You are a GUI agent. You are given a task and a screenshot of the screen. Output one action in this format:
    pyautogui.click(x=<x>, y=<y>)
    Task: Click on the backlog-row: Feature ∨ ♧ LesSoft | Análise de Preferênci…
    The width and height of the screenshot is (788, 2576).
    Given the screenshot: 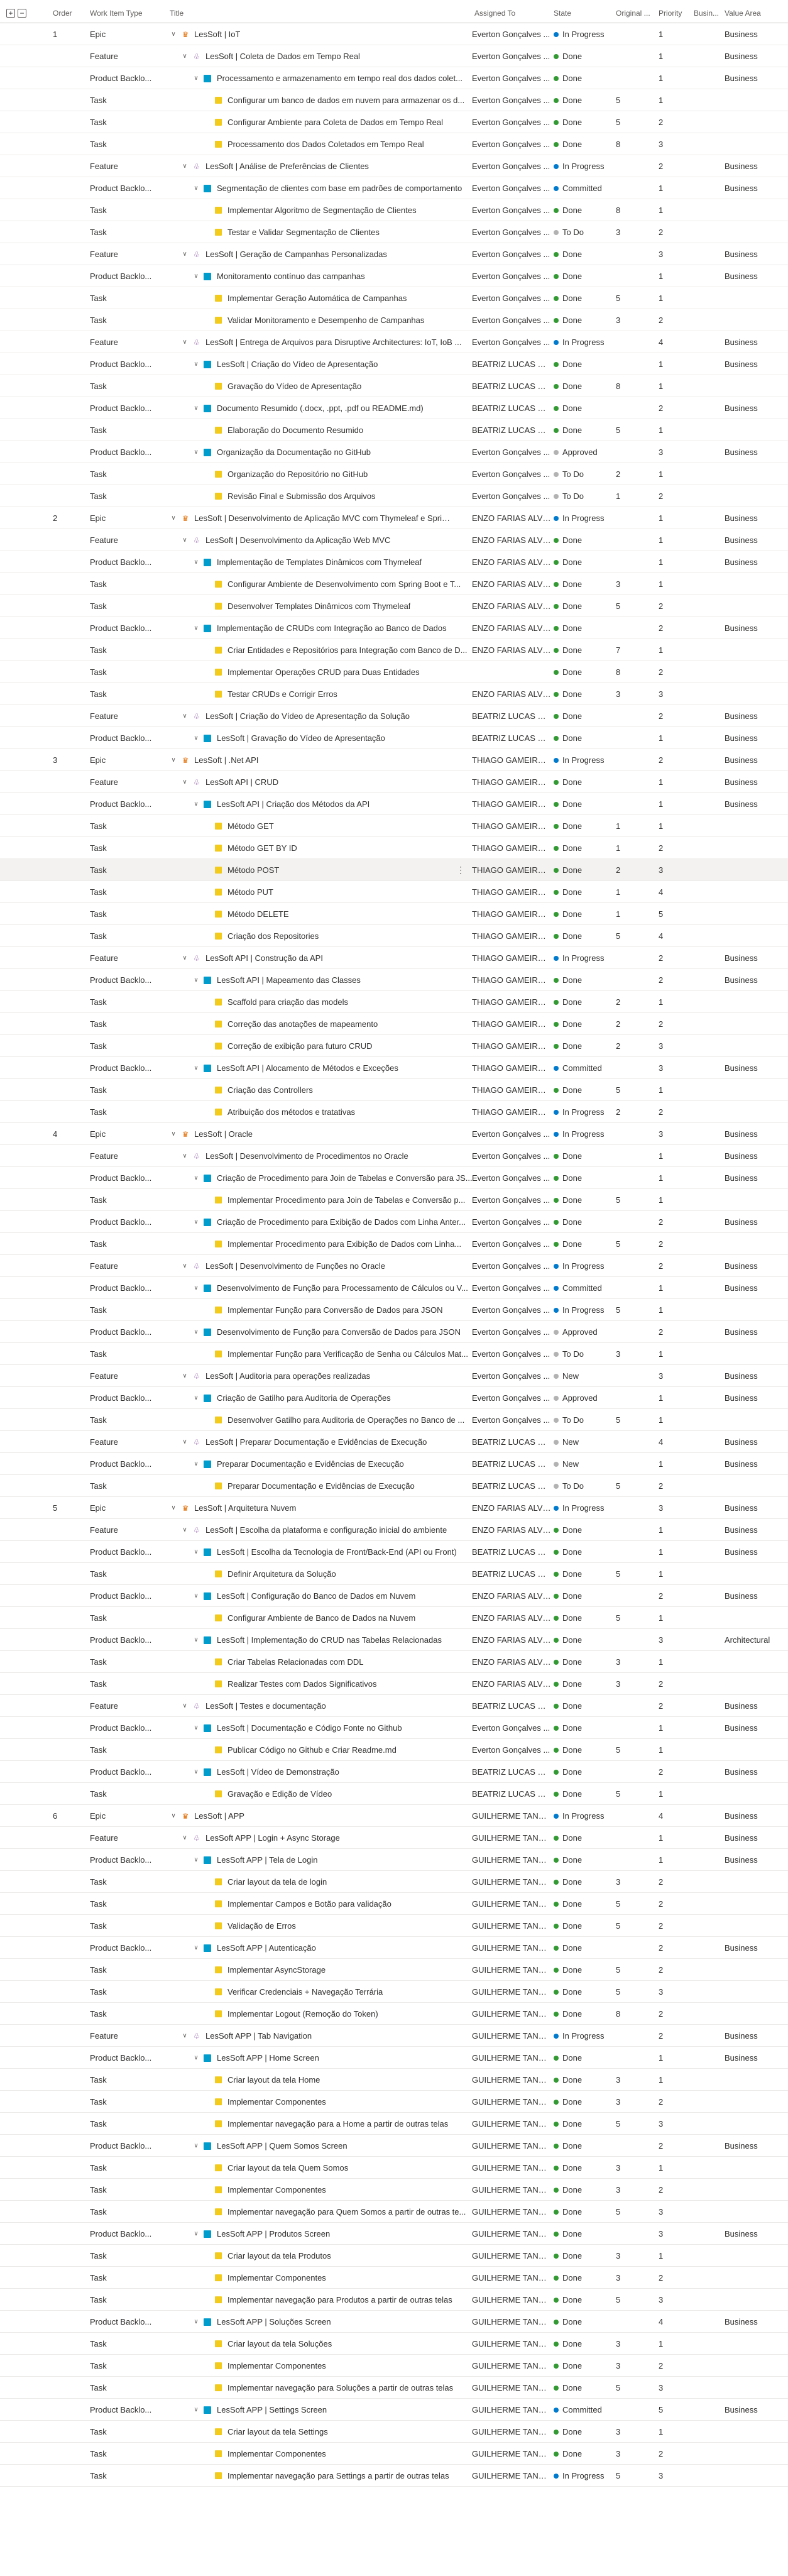 What is the action you would take?
    pyautogui.click(x=394, y=166)
    